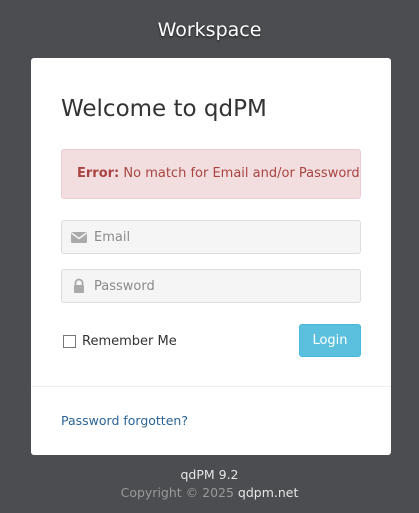  What do you see at coordinates (268, 492) in the screenshot?
I see `qdpm-link: qdpm.net` at bounding box center [268, 492].